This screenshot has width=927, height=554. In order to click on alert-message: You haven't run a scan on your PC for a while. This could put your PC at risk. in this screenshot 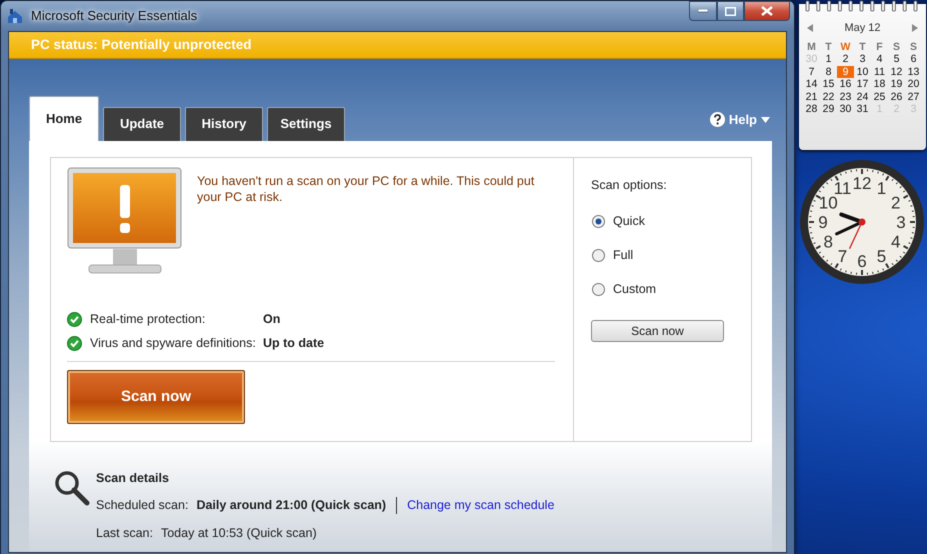, I will do `click(366, 189)`.